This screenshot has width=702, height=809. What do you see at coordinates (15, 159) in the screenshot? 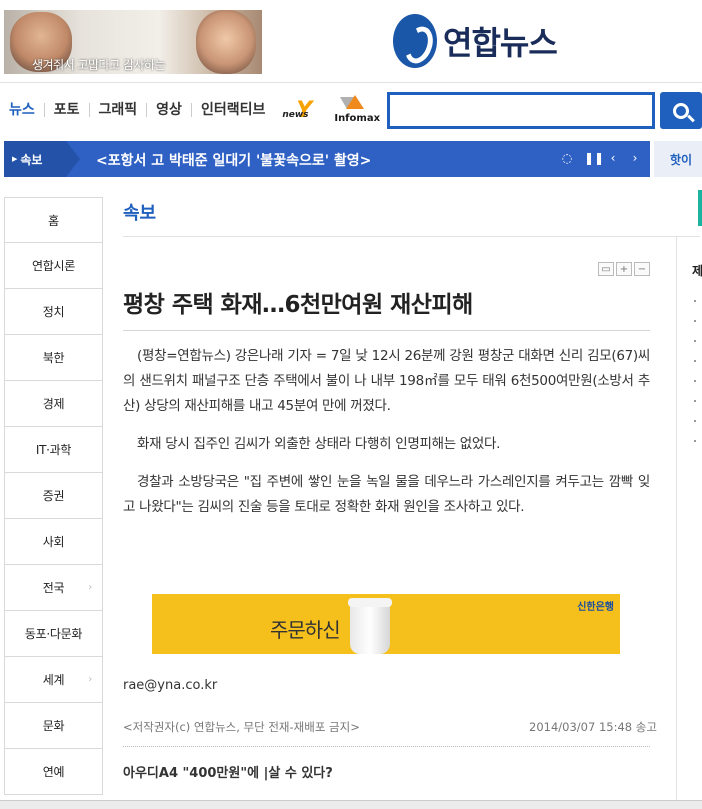
I see `play-icon: ▶` at bounding box center [15, 159].